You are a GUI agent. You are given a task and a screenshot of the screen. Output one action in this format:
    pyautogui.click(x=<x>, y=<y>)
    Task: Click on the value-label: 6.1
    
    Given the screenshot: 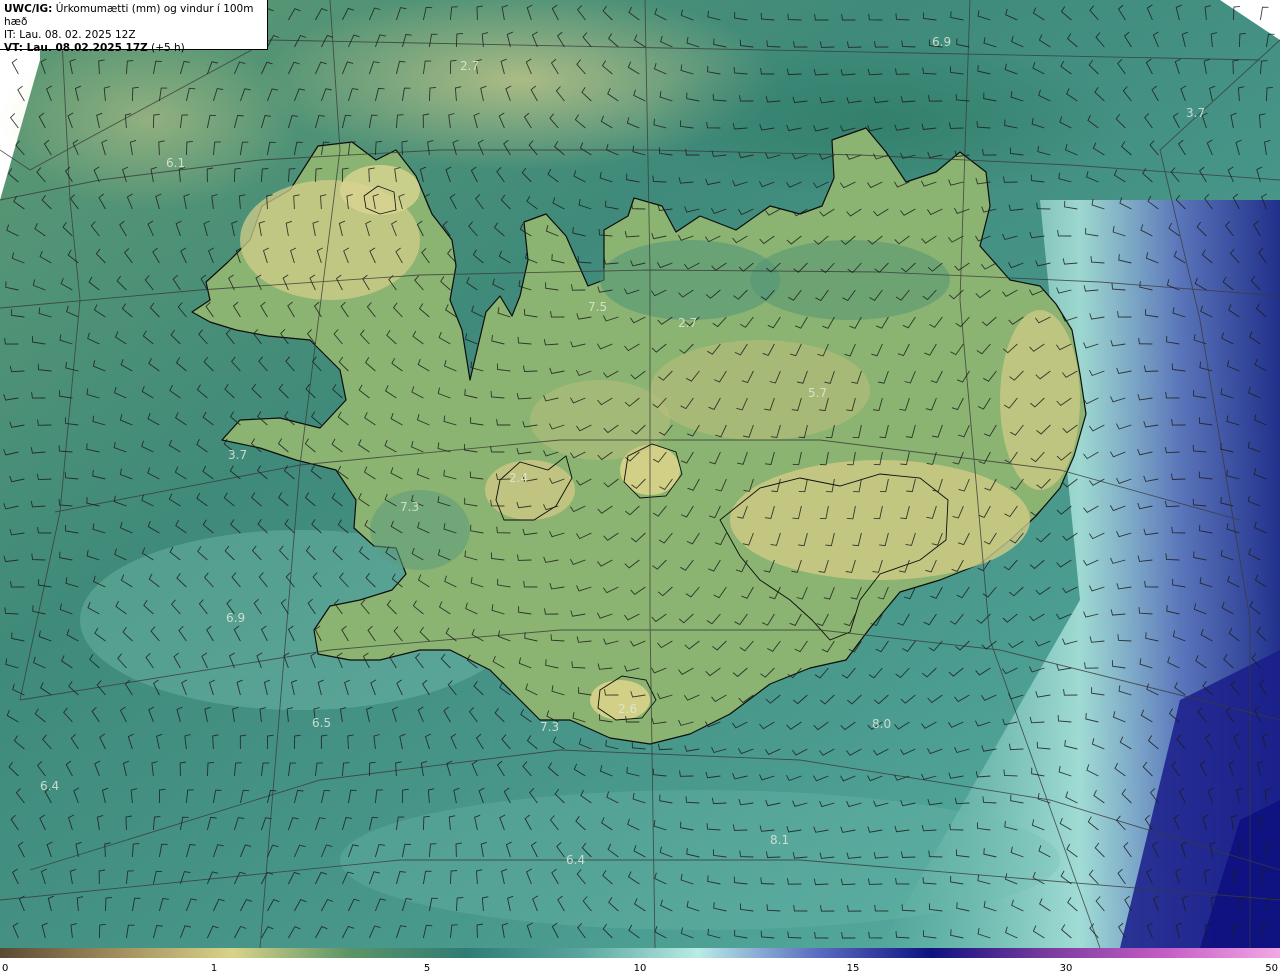 What is the action you would take?
    pyautogui.click(x=175, y=163)
    